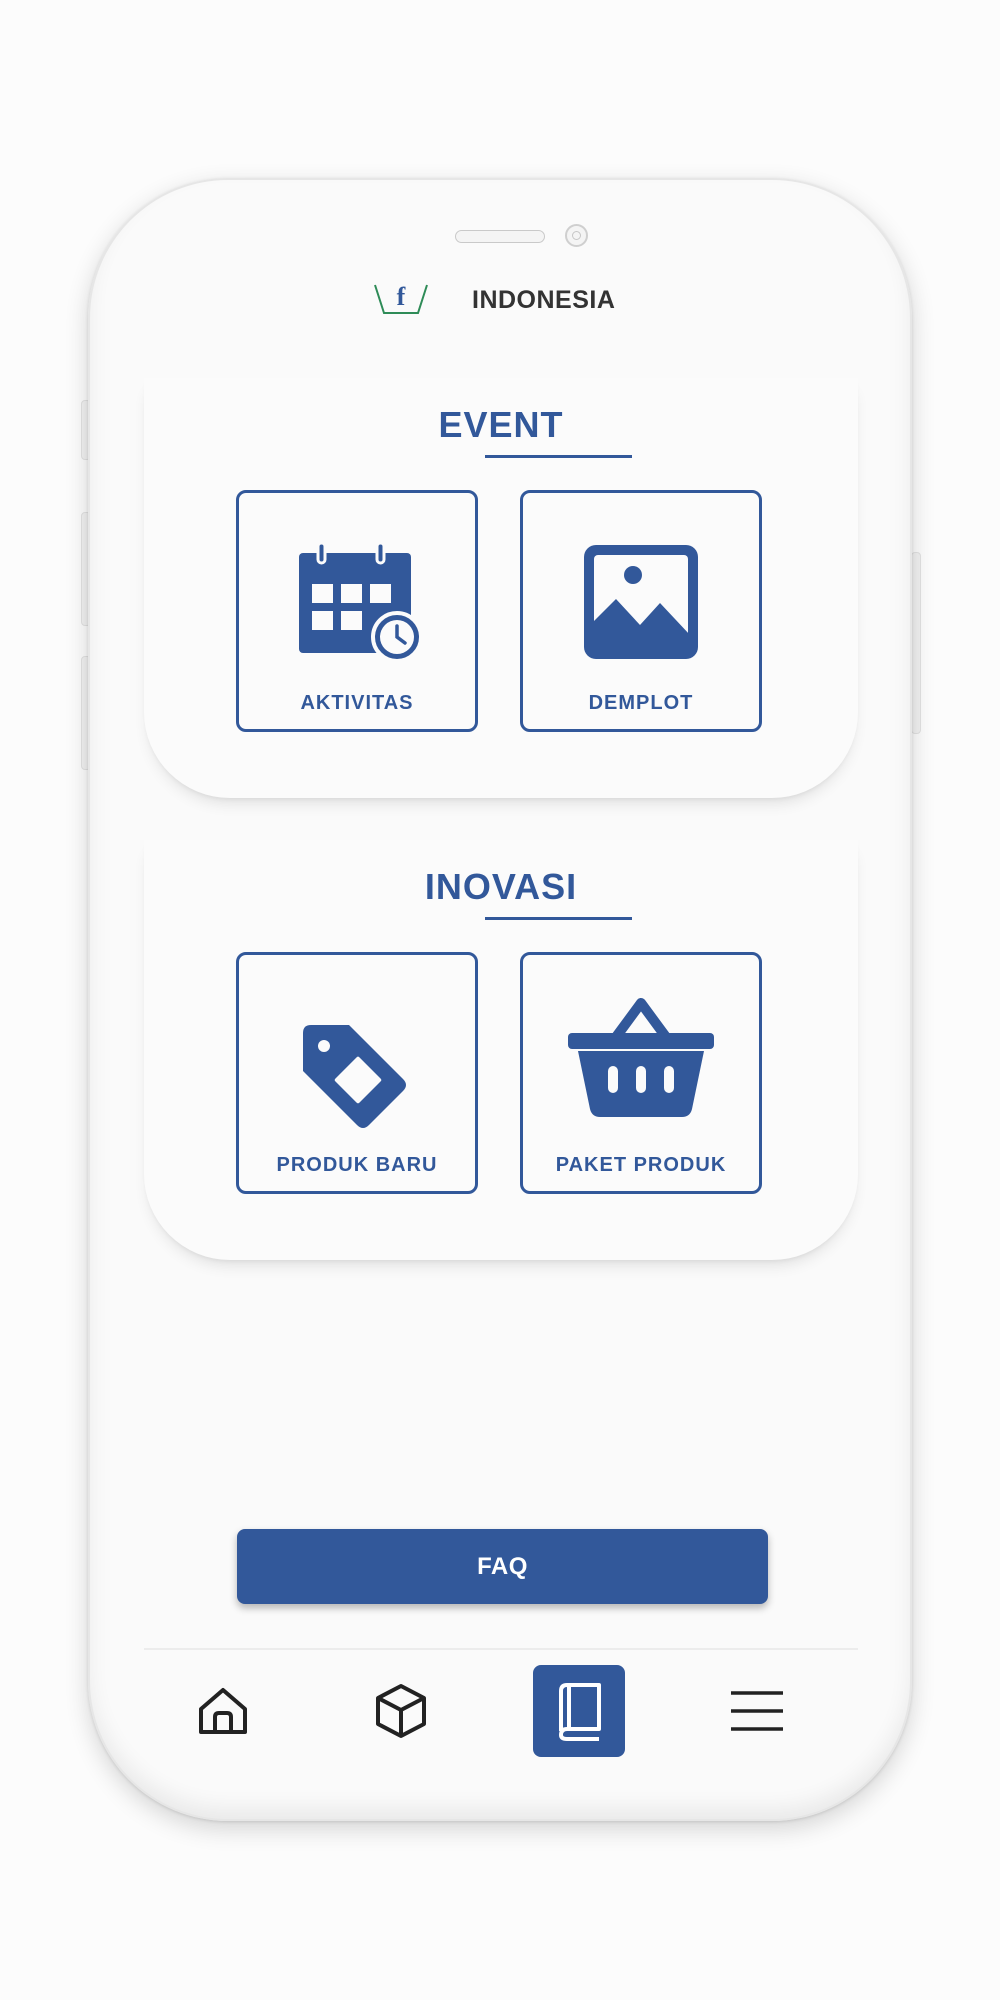 The width and height of the screenshot is (1000, 2000). What do you see at coordinates (544, 299) in the screenshot?
I see `brand-name: INDONESIA` at bounding box center [544, 299].